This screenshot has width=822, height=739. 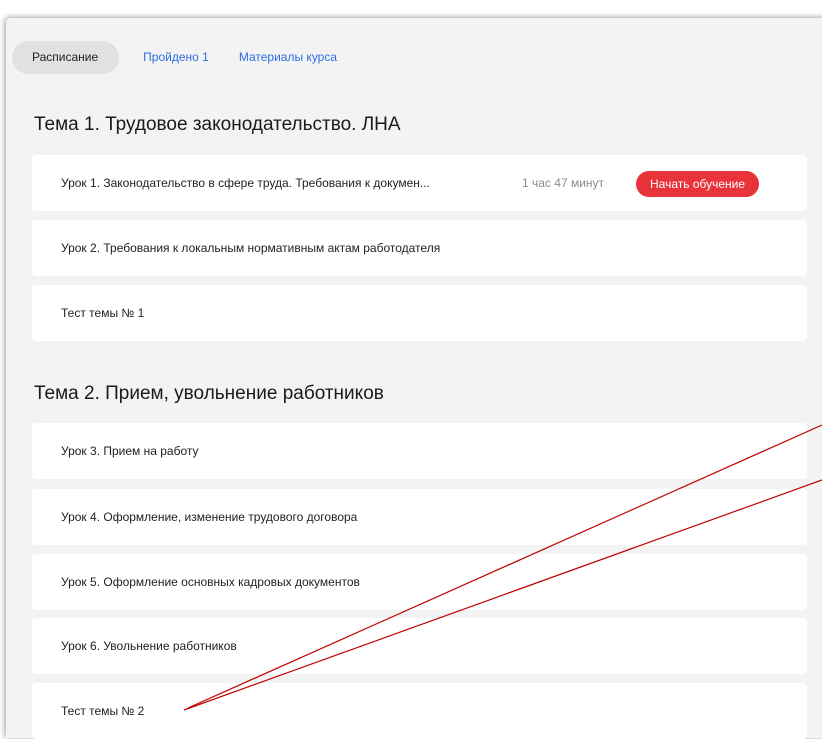 I want to click on course-tabs: Расписание Пройдено 1 Материалы курса, so click(x=189, y=57).